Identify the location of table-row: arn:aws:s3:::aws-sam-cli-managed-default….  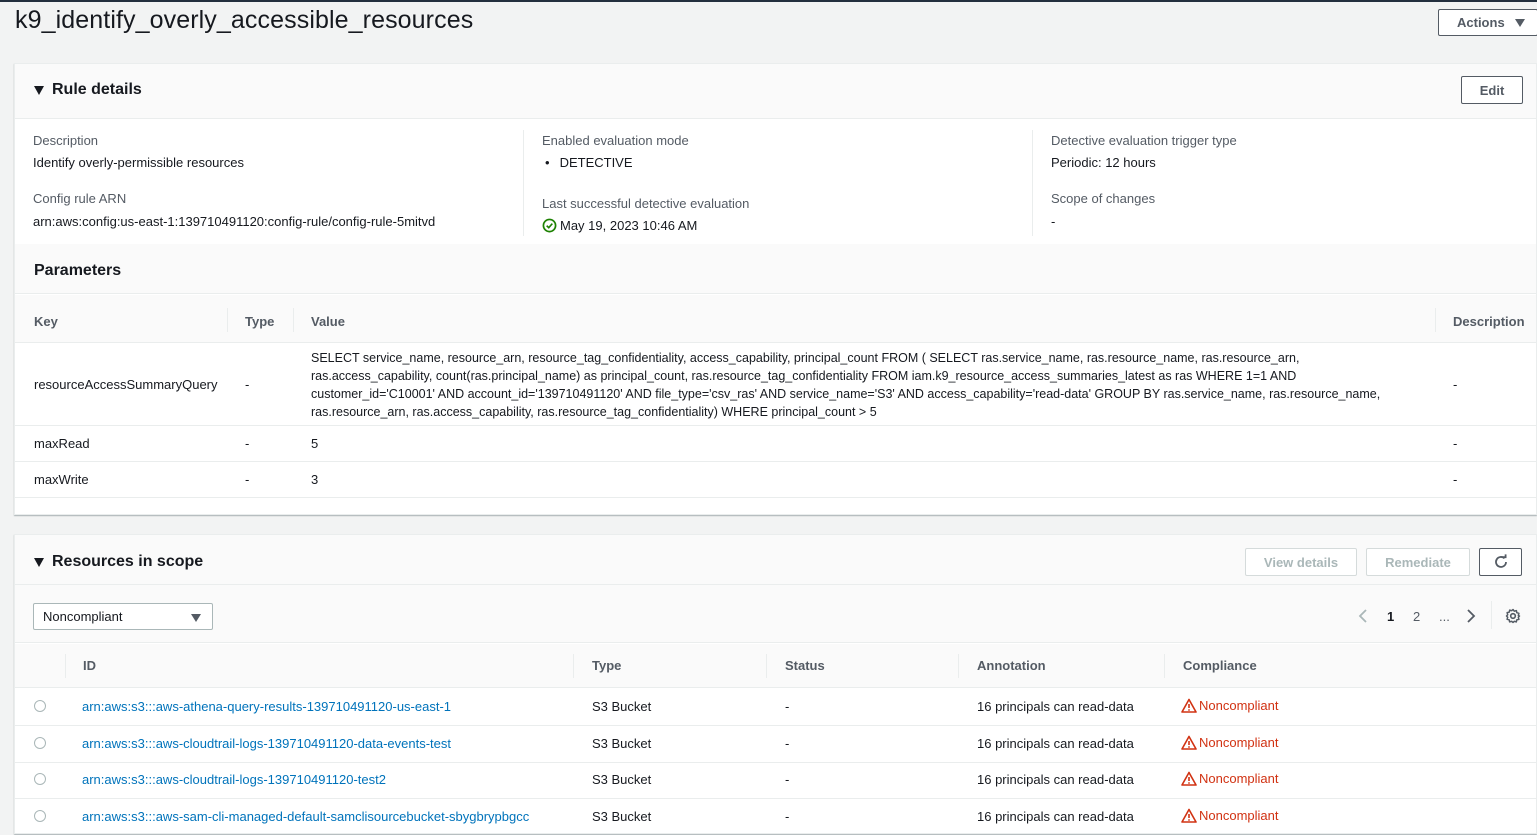
(775, 817).